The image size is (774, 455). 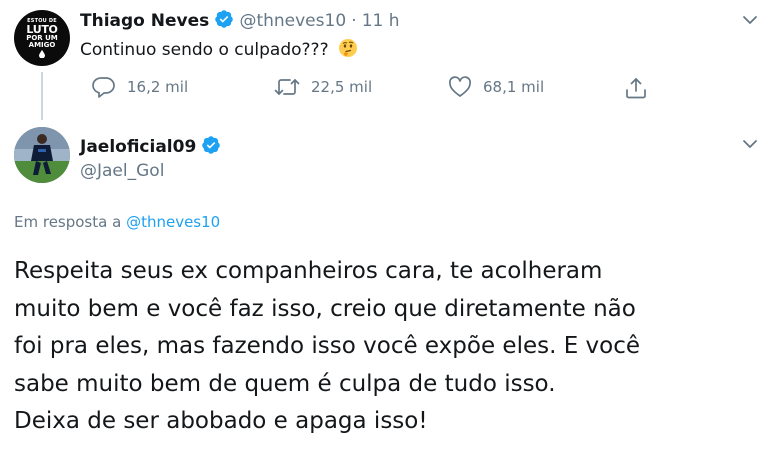 I want to click on avatar-text-line: AMIGO, so click(x=42, y=44).